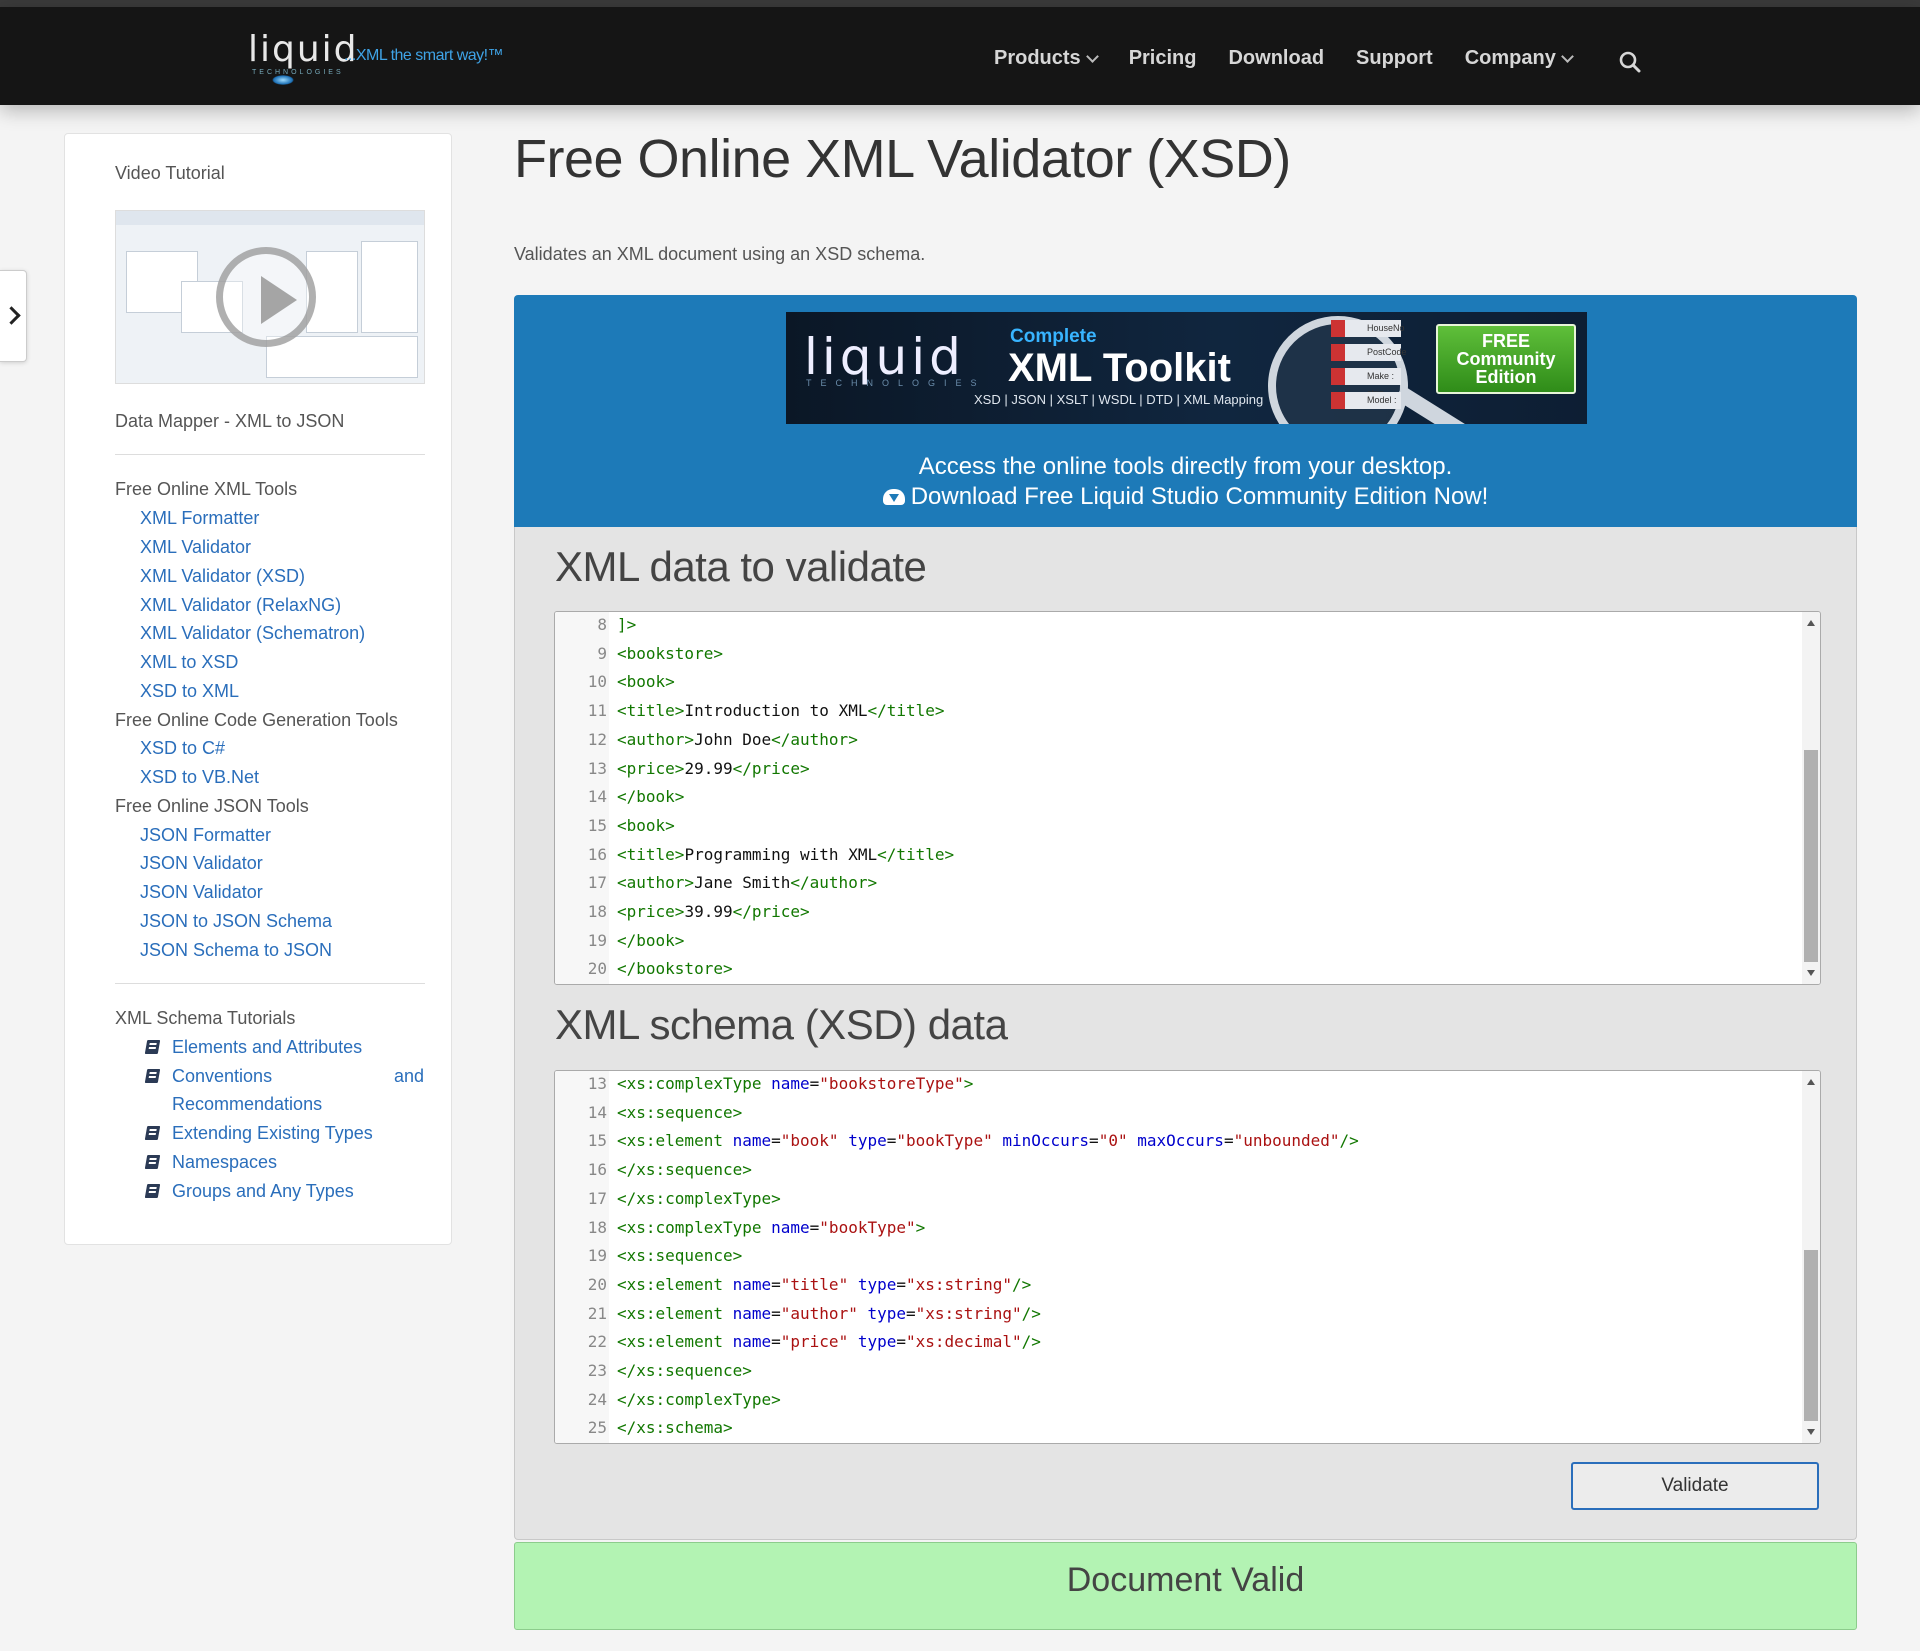 This screenshot has height=1651, width=1920. Describe the element at coordinates (597, 1341) in the screenshot. I see `line-number: 22` at that location.